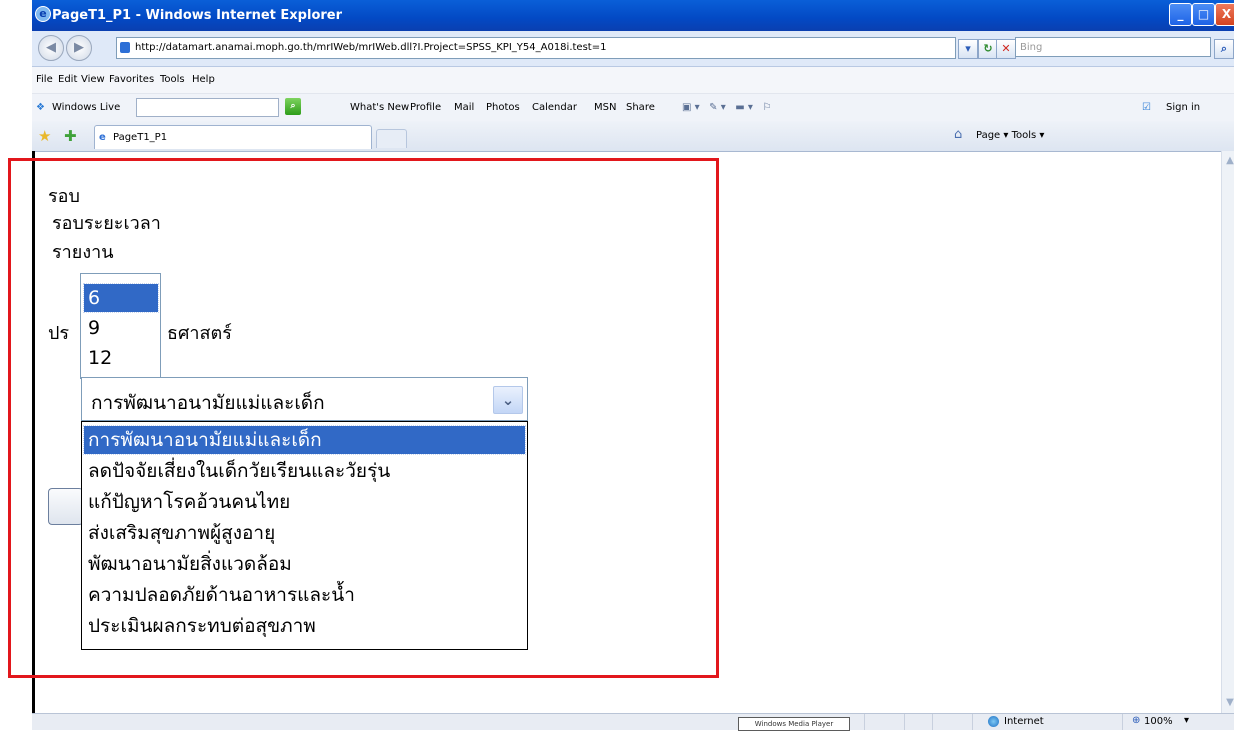 The height and width of the screenshot is (731, 1234). What do you see at coordinates (67, 79) in the screenshot?
I see `menu-edit: Edit` at bounding box center [67, 79].